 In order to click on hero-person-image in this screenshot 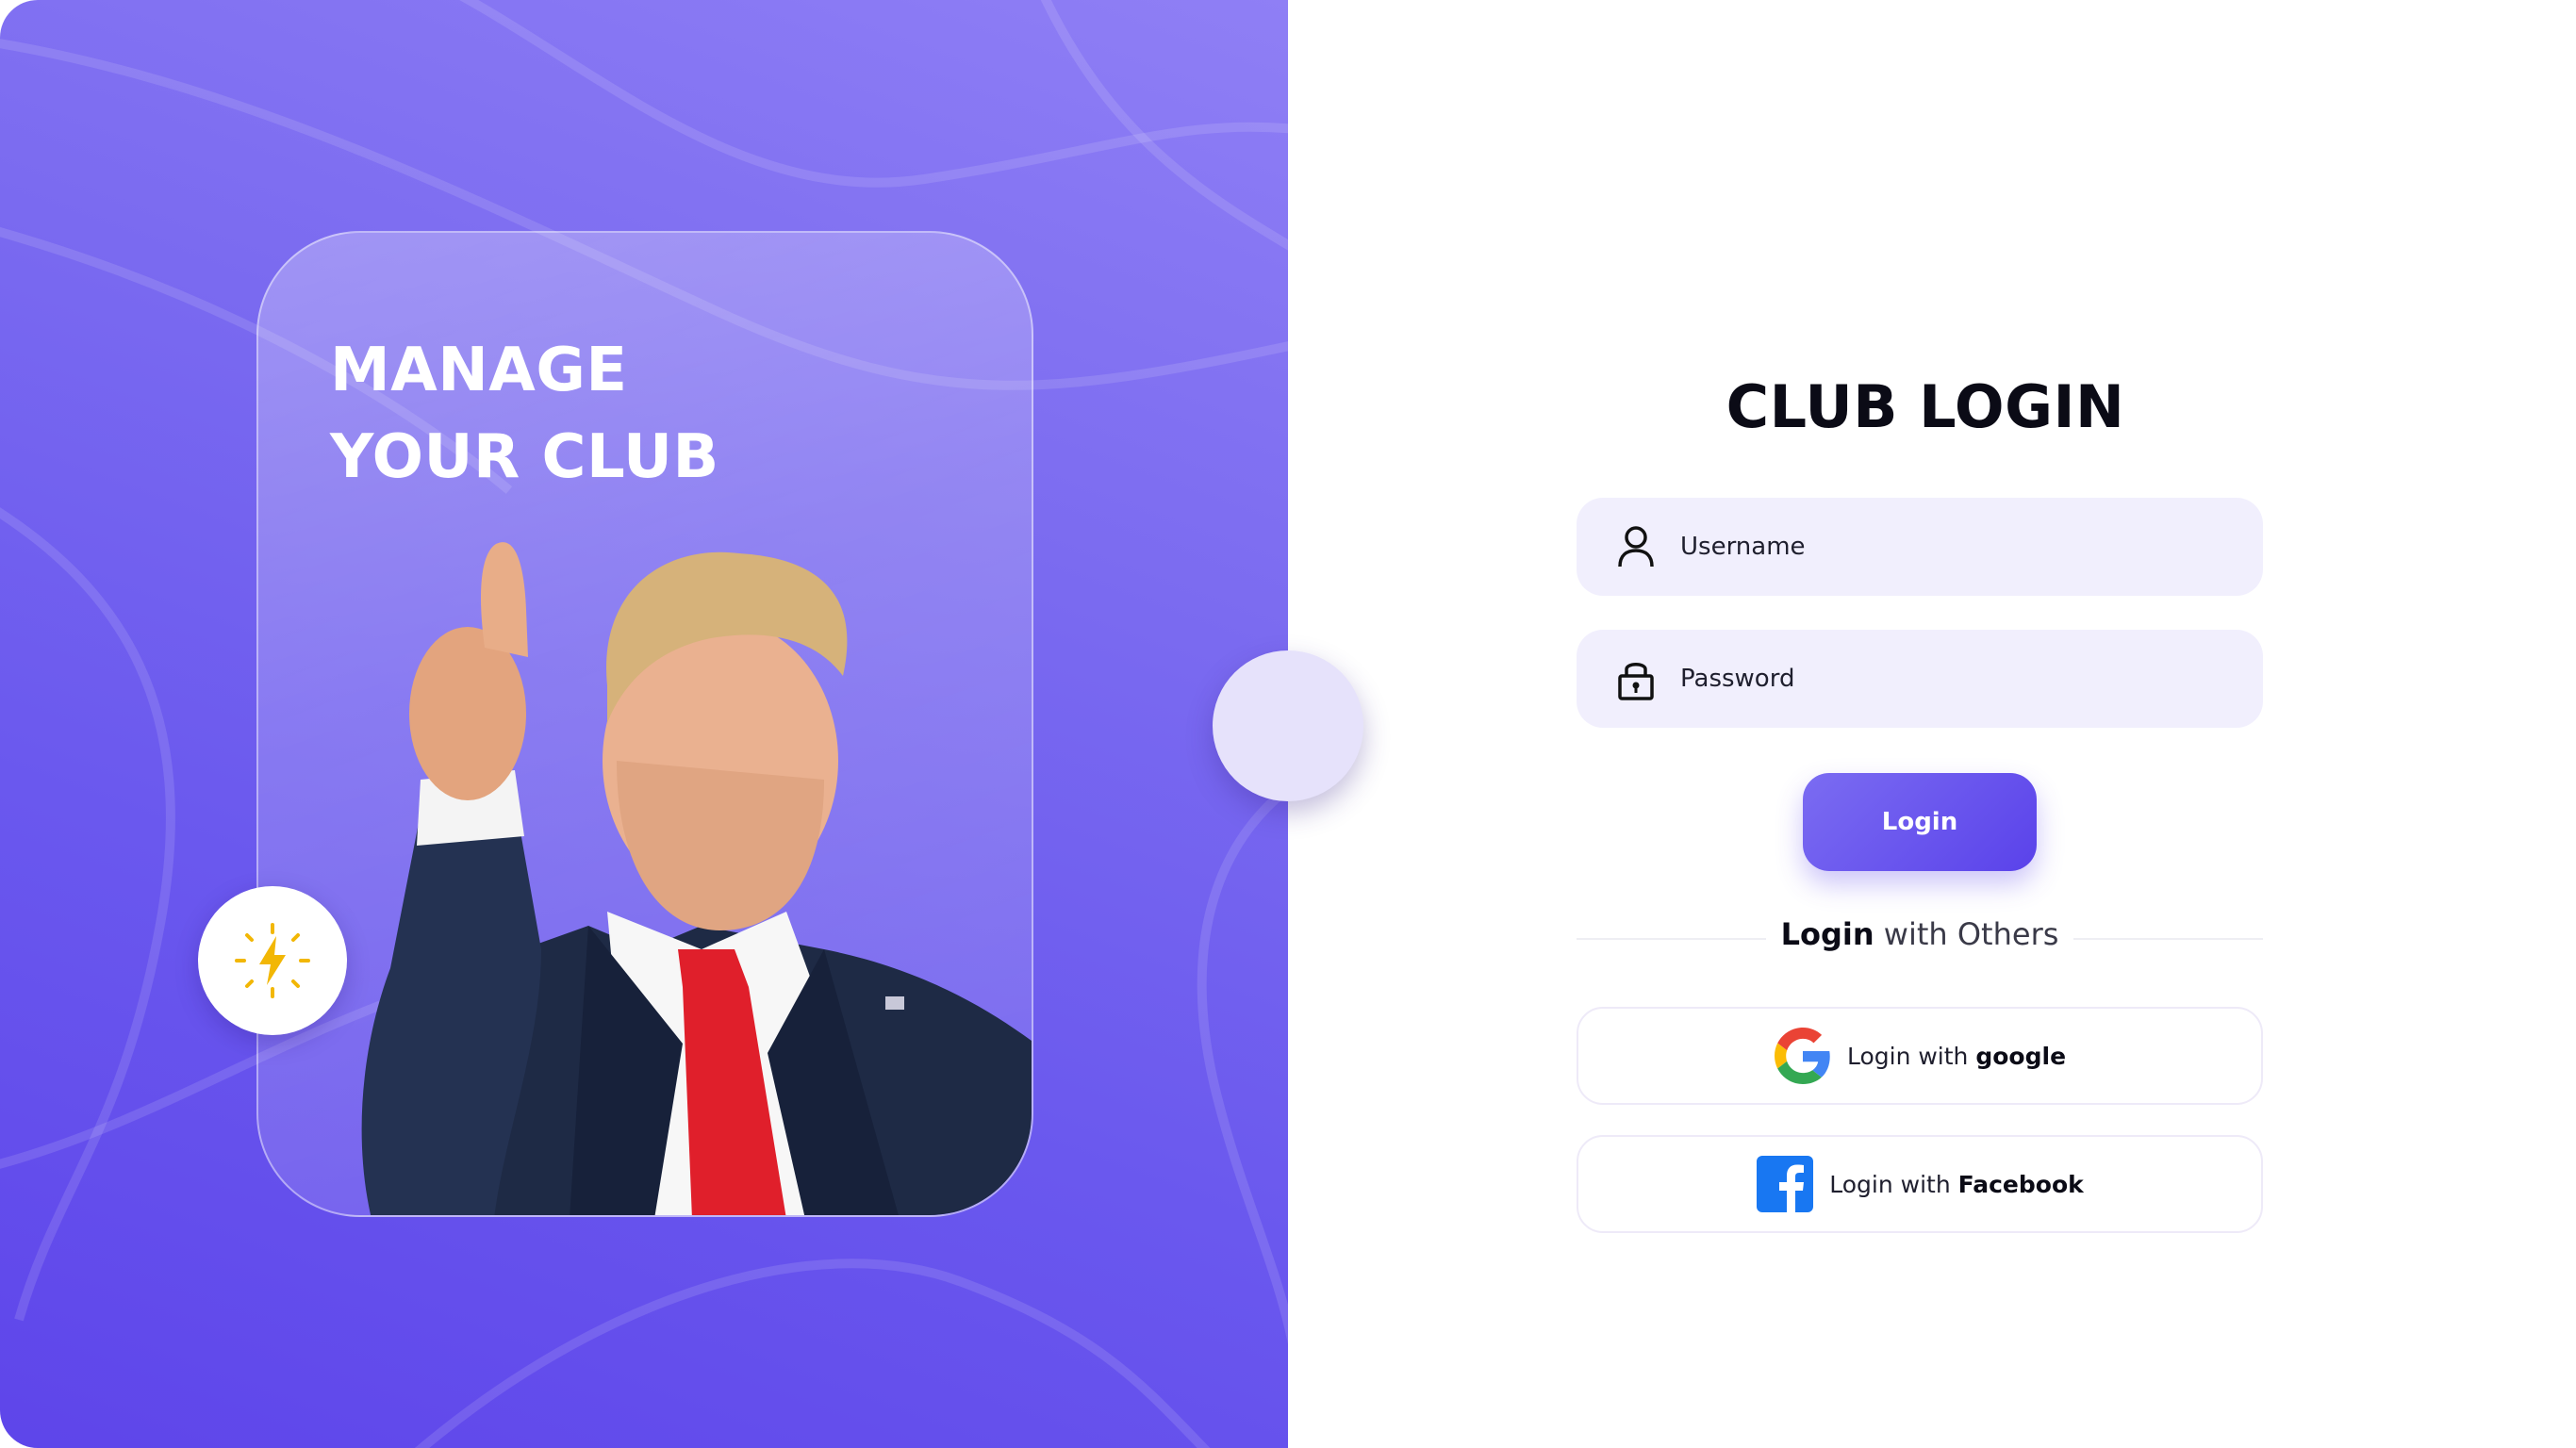, I will do `click(696, 878)`.